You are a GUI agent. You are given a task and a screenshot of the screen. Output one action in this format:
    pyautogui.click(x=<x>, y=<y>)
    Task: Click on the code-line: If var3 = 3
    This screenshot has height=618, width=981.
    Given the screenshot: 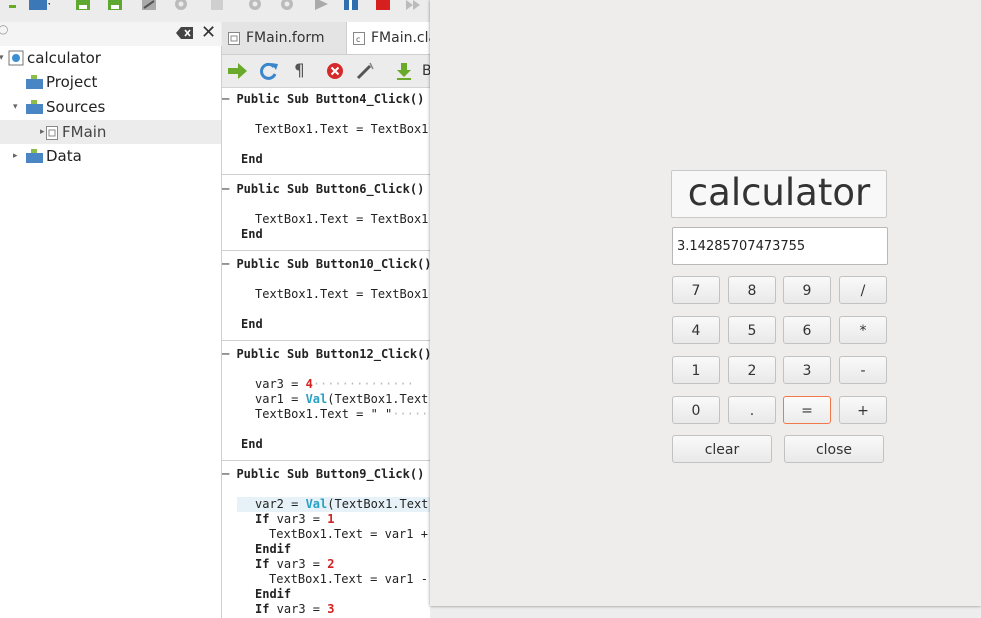 What is the action you would take?
    pyautogui.click(x=342, y=609)
    